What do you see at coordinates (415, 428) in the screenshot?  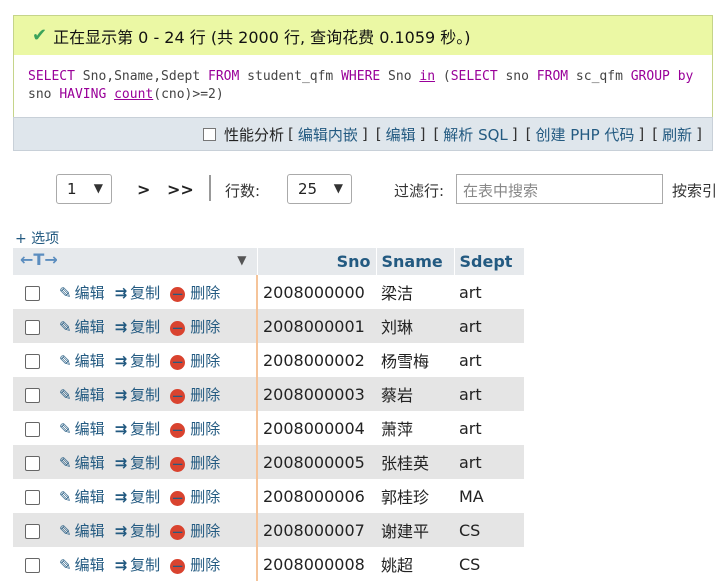 I see `cell-sname: 萧萍` at bounding box center [415, 428].